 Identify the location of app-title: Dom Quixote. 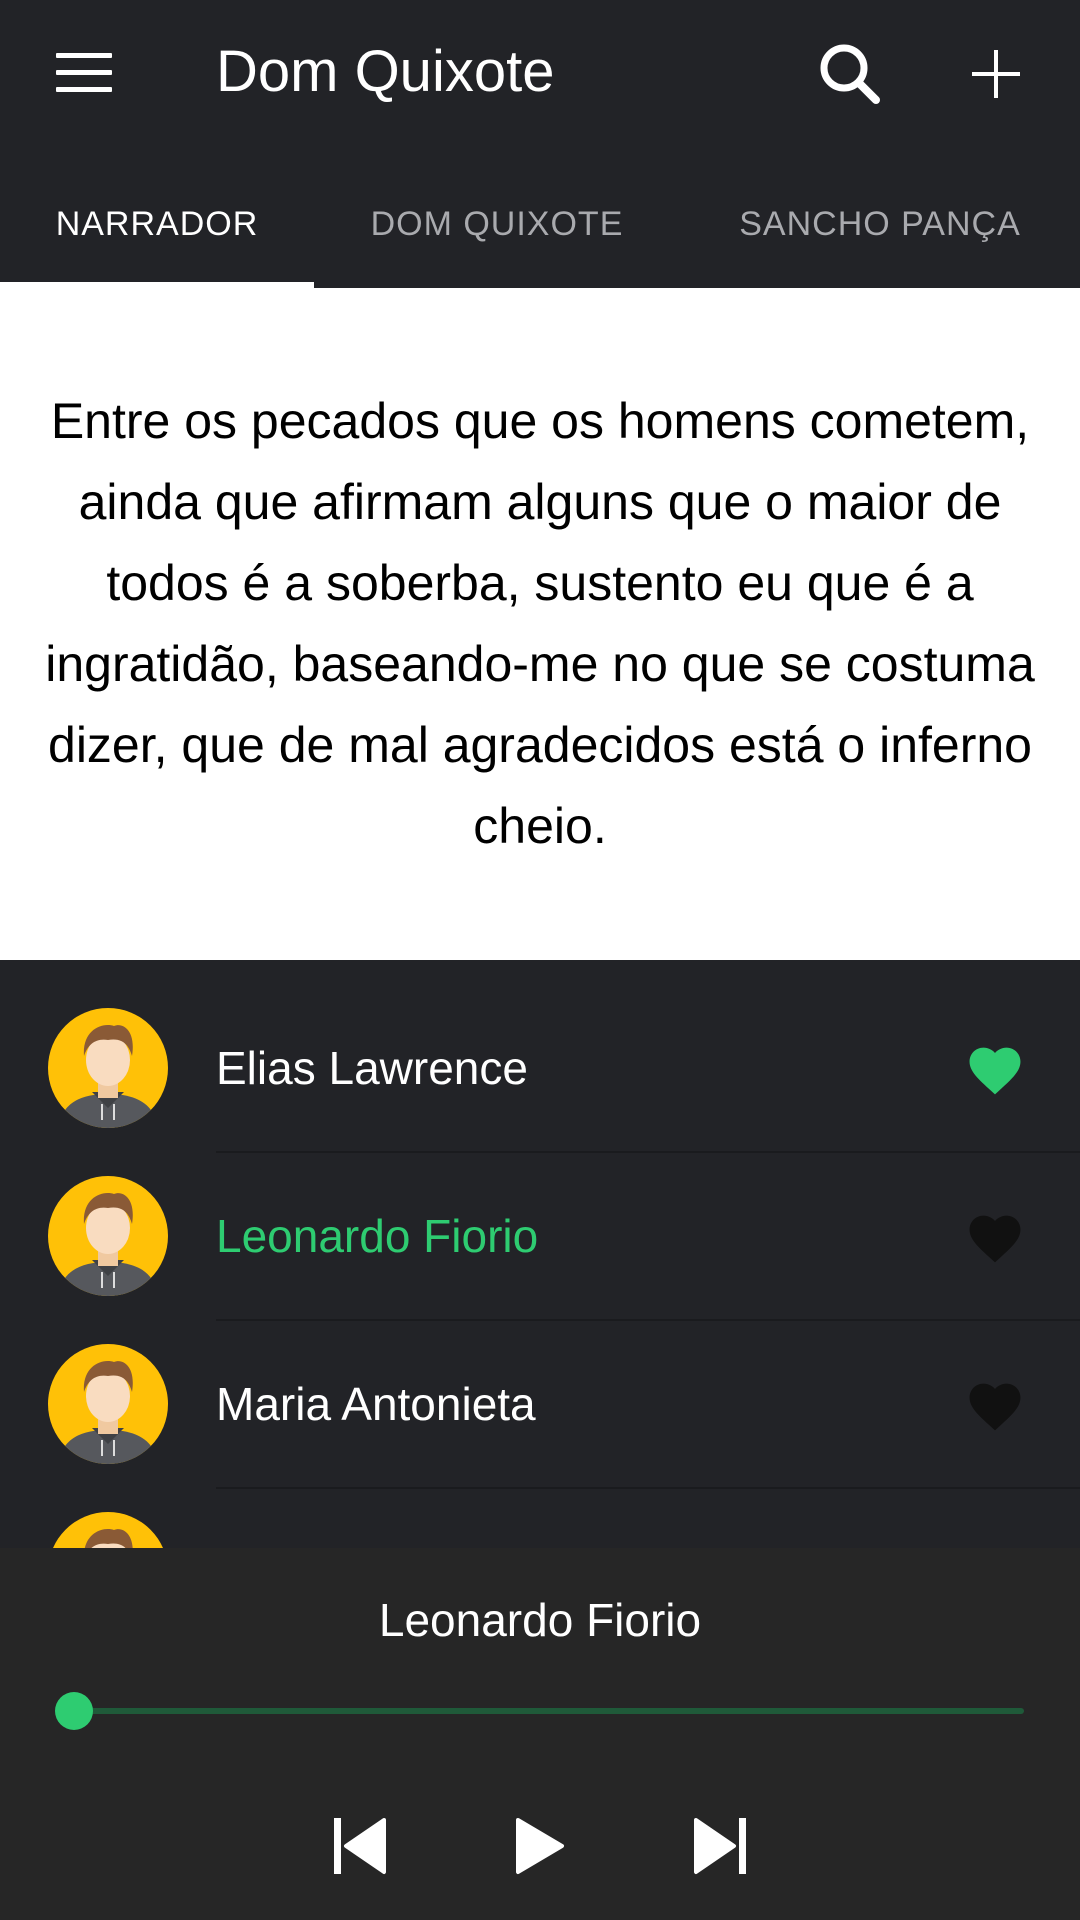
(385, 71).